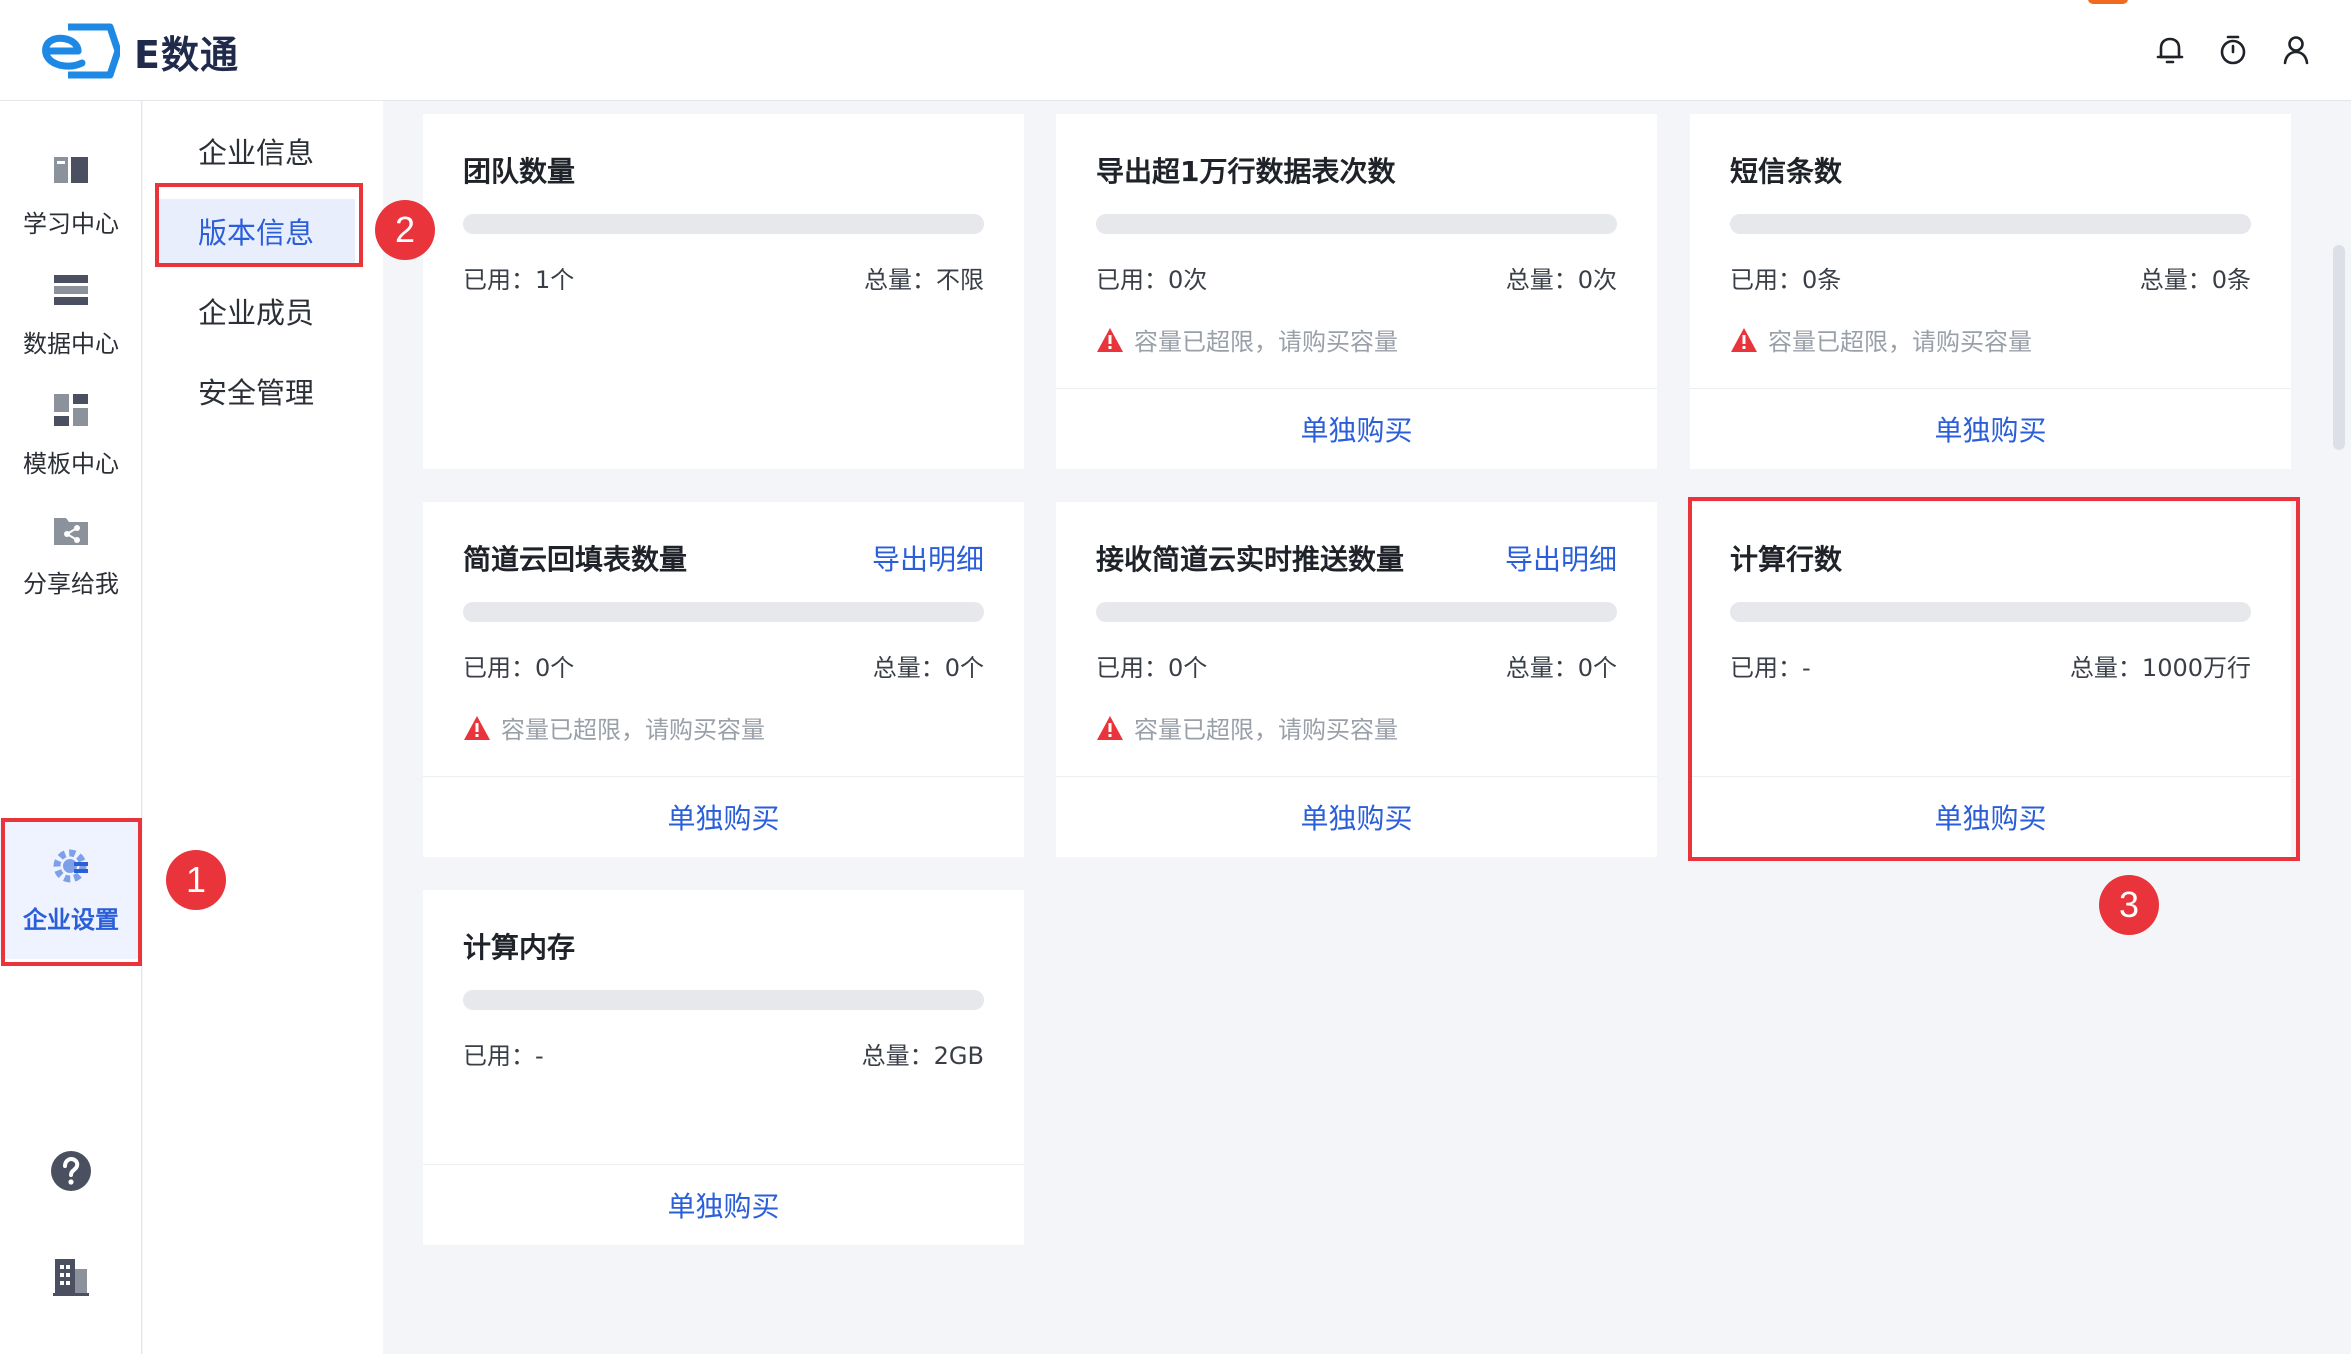 Image resolution: width=2351 pixels, height=1354 pixels. What do you see at coordinates (922, 1056) in the screenshot?
I see `card-total: 总量：2GB` at bounding box center [922, 1056].